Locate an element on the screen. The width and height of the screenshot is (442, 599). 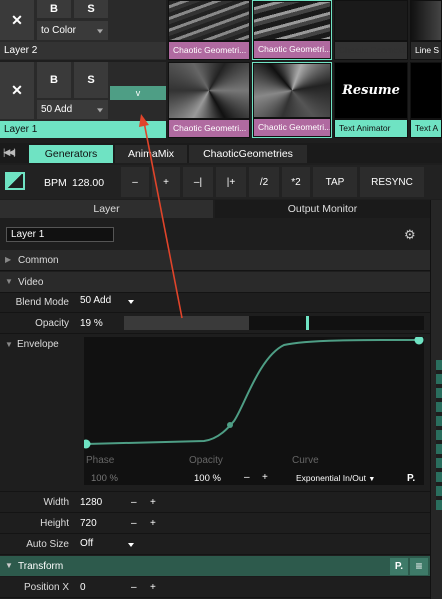
layer2-solo-button: S is located at coordinates (91, 9).